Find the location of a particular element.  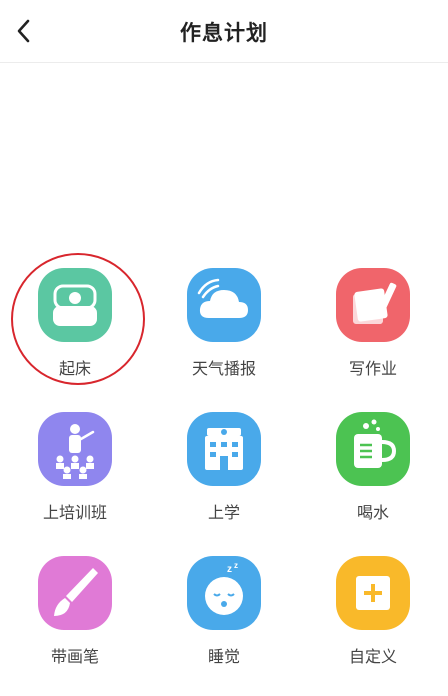

item-label: 喝水 is located at coordinates (372, 512).